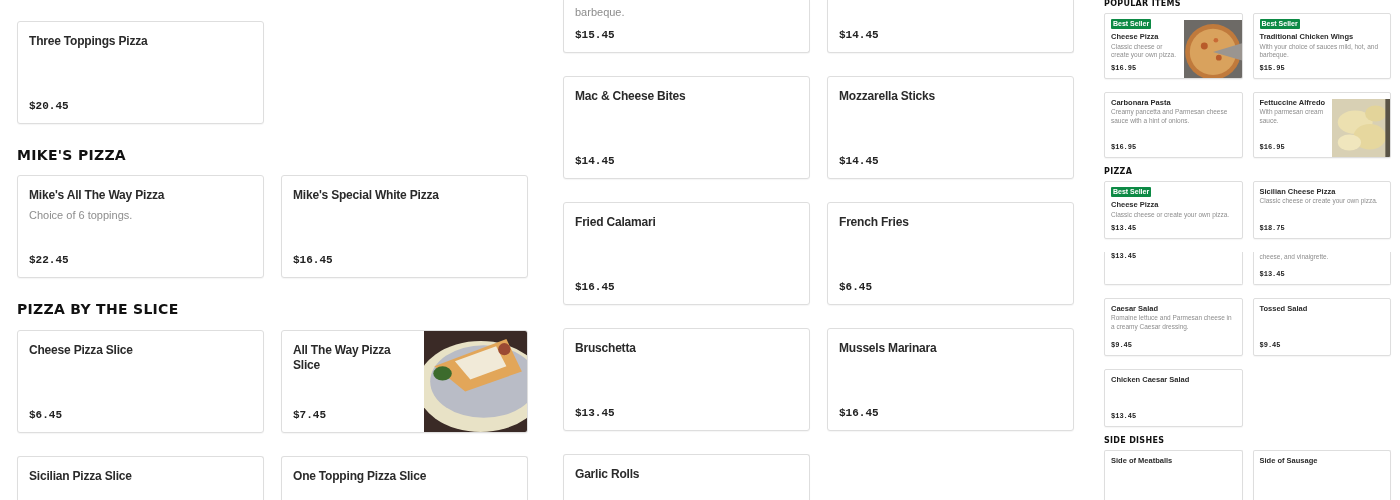 Image resolution: width=1400 pixels, height=500 pixels. Describe the element at coordinates (98, 310) in the screenshot. I see `section-heading: PIZZA BY THE SLICE` at that location.